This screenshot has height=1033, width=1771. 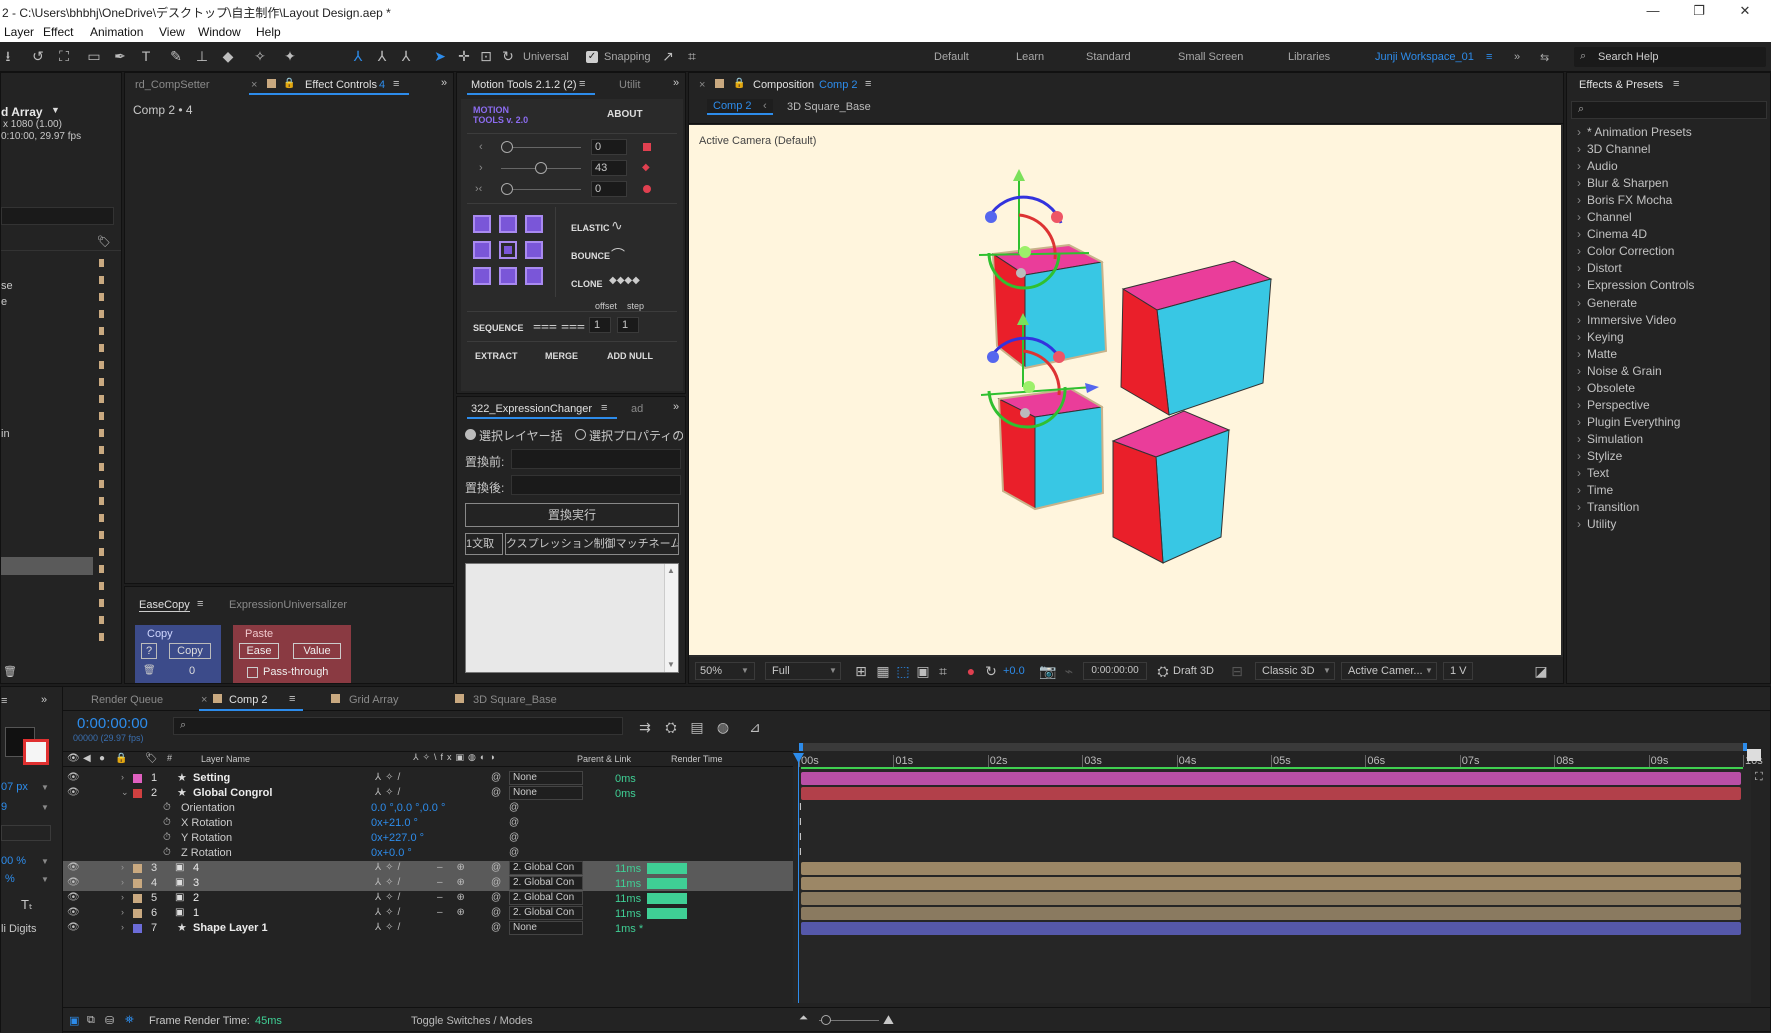 What do you see at coordinates (1624, 200) in the screenshot?
I see `effects-category: › Boris FX Mocha` at bounding box center [1624, 200].